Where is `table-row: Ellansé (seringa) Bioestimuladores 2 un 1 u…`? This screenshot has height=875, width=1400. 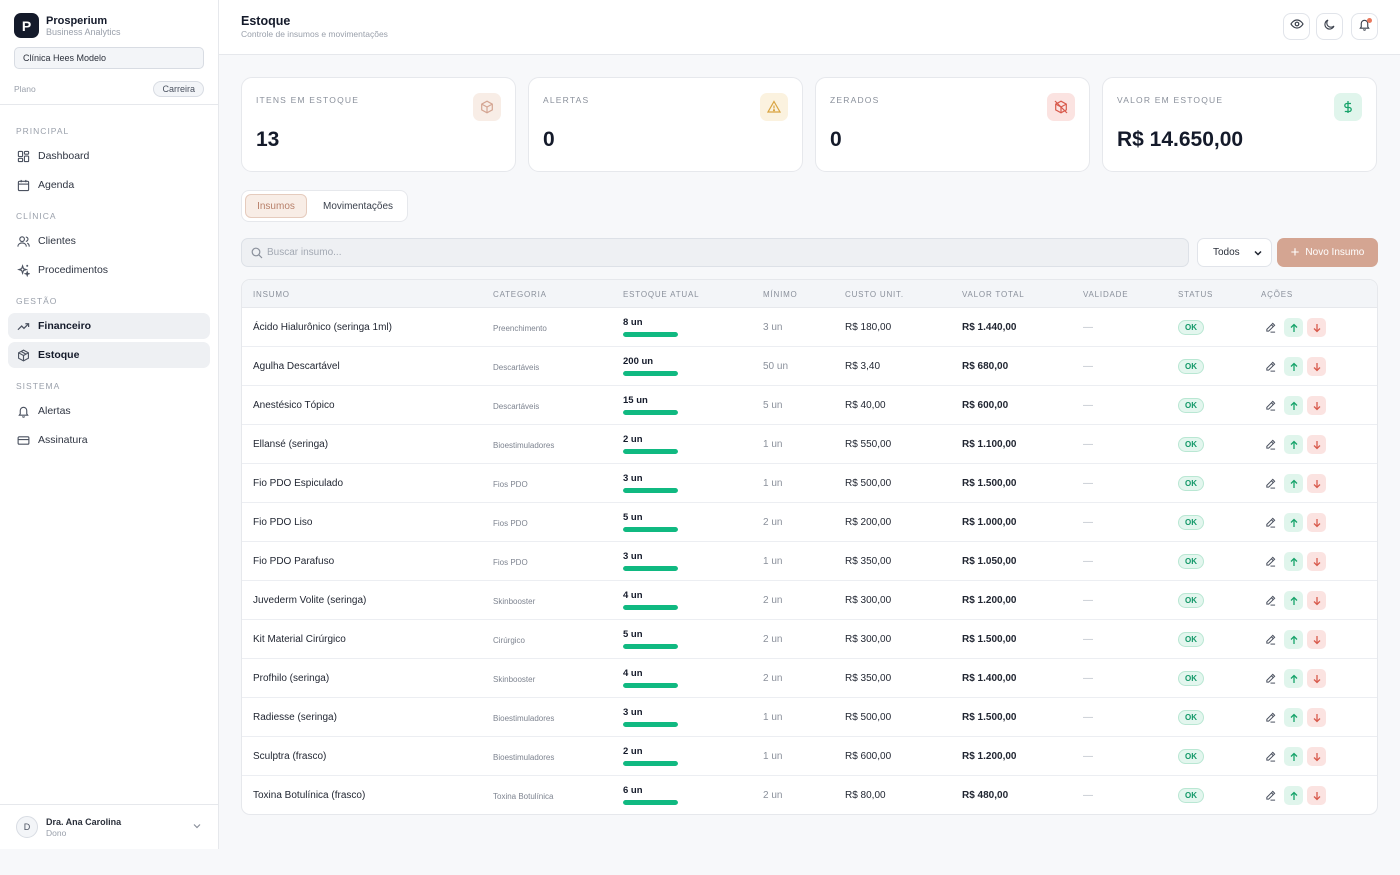
table-row: Ellansé (seringa) Bioestimuladores 2 un 1 u… is located at coordinates (809, 444).